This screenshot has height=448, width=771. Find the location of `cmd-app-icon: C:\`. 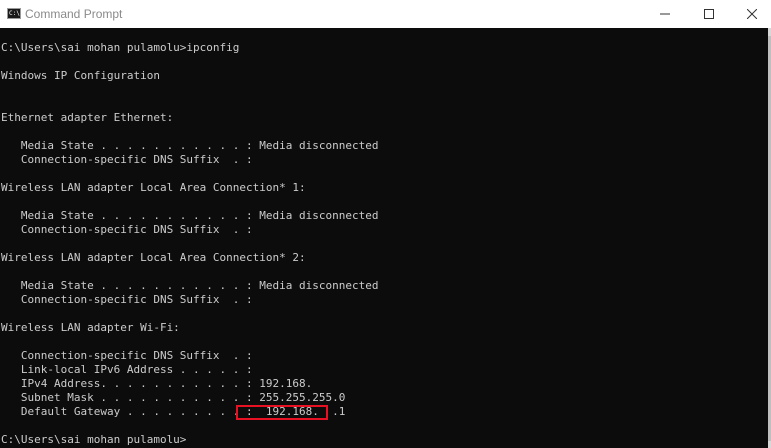

cmd-app-icon: C:\ is located at coordinates (14, 13).